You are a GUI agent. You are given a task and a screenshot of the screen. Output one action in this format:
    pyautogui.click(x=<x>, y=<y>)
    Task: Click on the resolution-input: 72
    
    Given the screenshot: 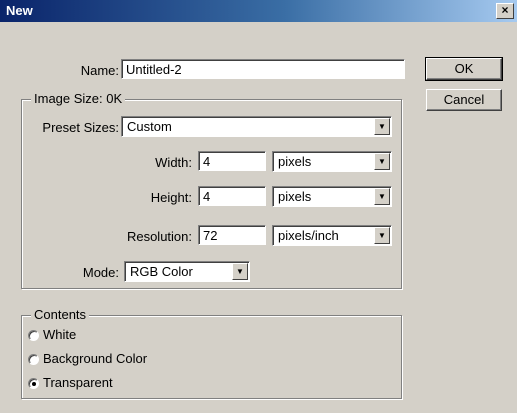 What is the action you would take?
    pyautogui.click(x=232, y=235)
    